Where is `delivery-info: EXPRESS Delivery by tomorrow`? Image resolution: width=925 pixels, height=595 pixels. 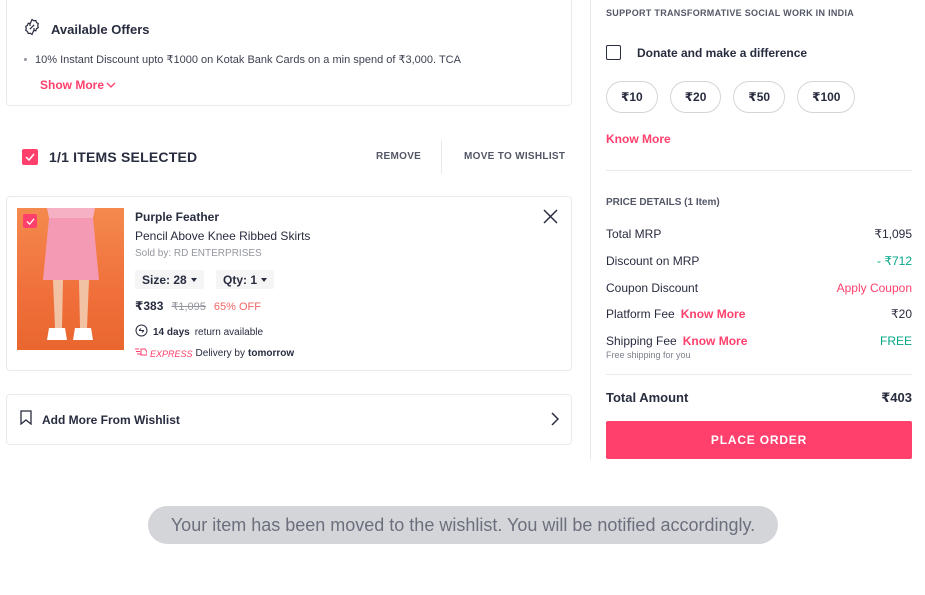
delivery-info: EXPRESS Delivery by tomorrow is located at coordinates (214, 353).